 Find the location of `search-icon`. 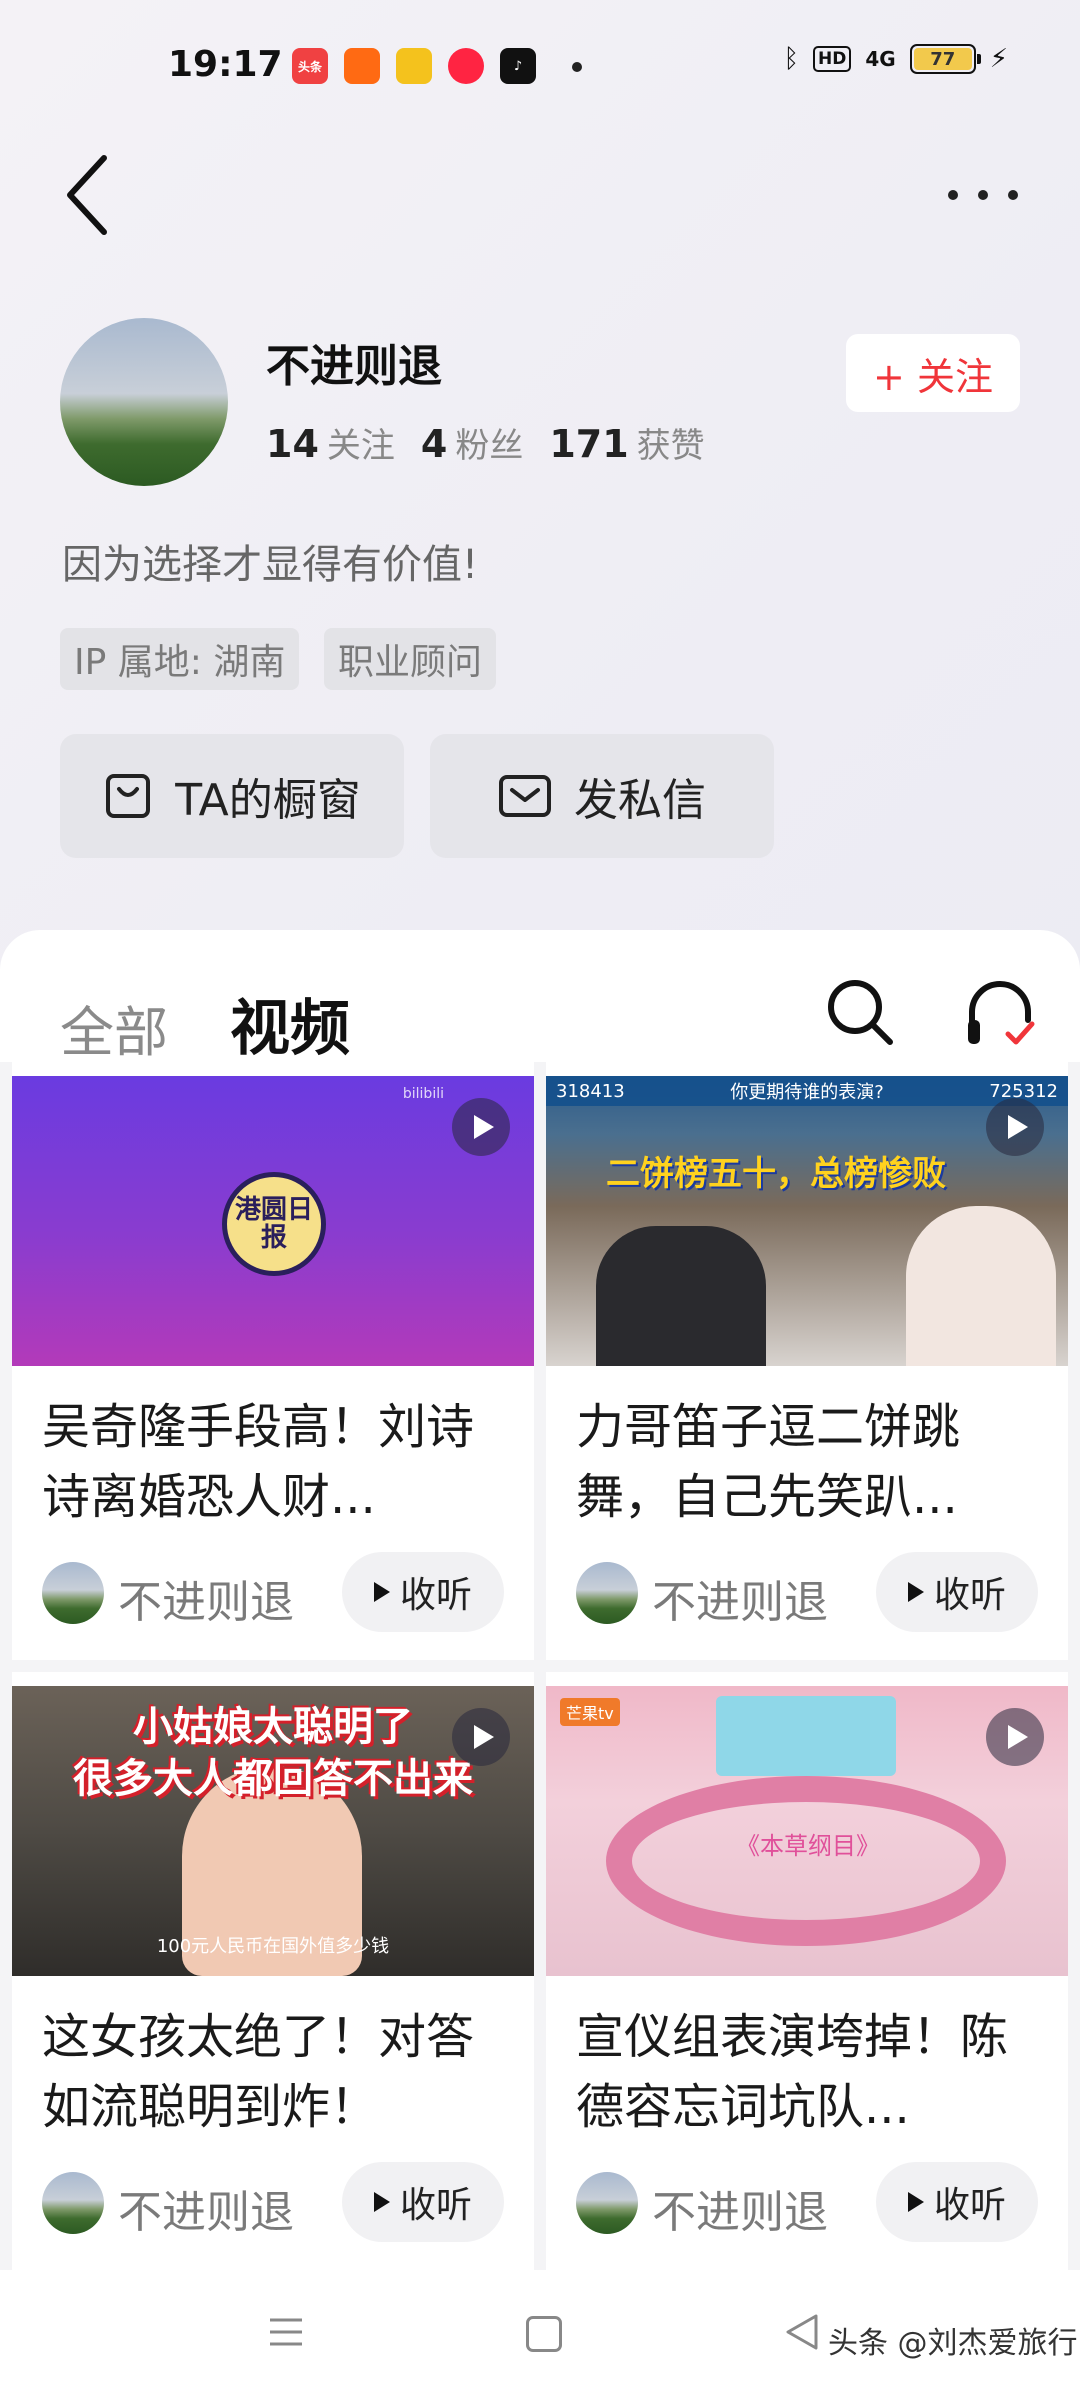

search-icon is located at coordinates (860, 1012).